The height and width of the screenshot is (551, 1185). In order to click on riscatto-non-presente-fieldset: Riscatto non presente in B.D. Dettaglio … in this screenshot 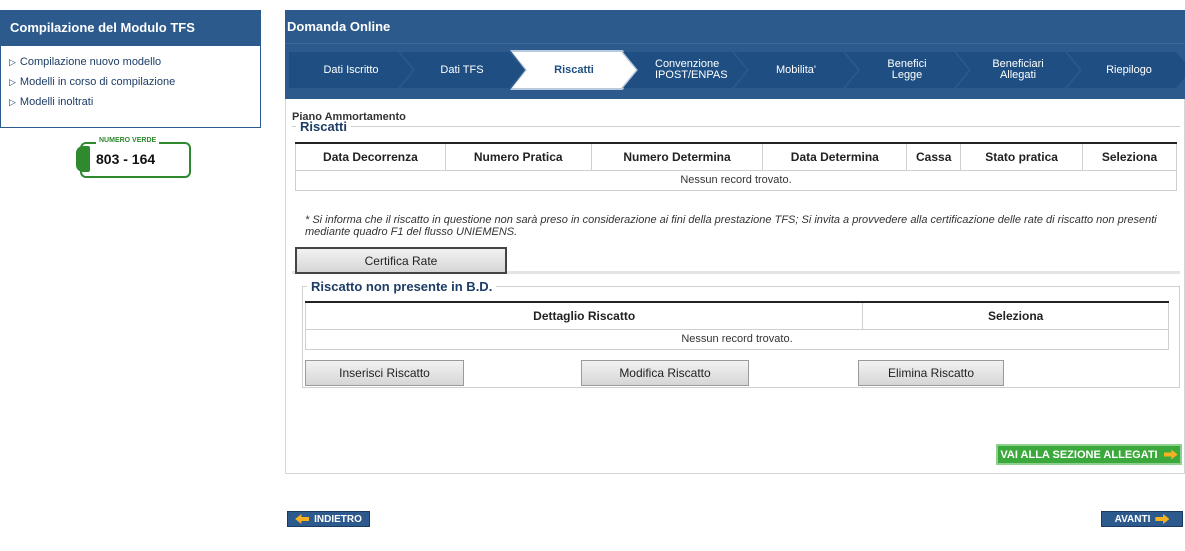, I will do `click(741, 333)`.